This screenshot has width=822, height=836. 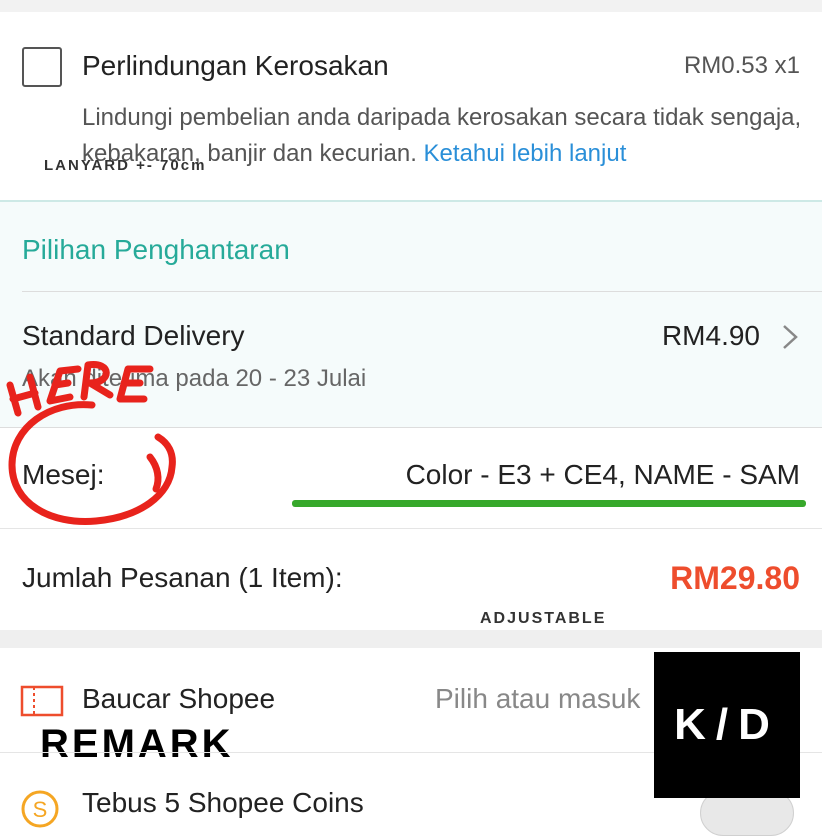 What do you see at coordinates (710, 335) in the screenshot?
I see `shipping-price: RM4.90` at bounding box center [710, 335].